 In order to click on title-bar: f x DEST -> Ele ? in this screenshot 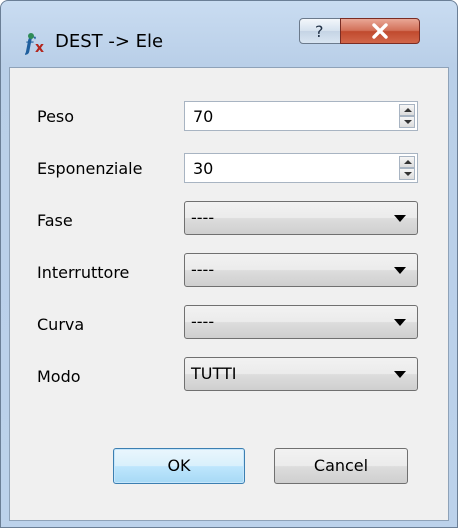, I will do `click(229, 34)`.